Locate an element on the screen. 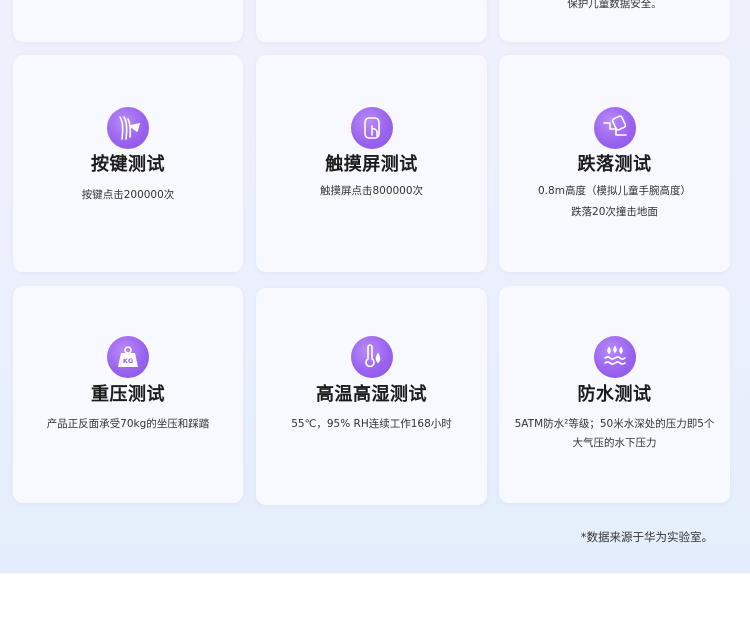 This screenshot has height=622, width=750. card-drop-test: 跌落测试 0.8m高度（模拟儿童手腕高度） 跌落20次撞击地面 is located at coordinates (614, 163).